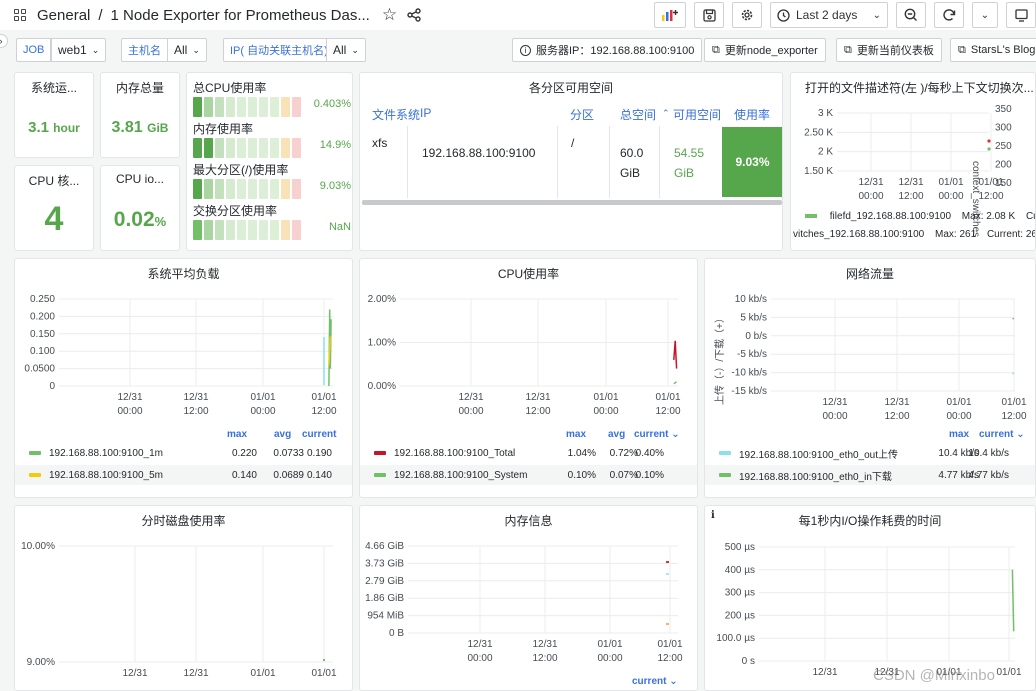  Describe the element at coordinates (223, 129) in the screenshot. I see `gauge-label: 内存使用率` at that location.